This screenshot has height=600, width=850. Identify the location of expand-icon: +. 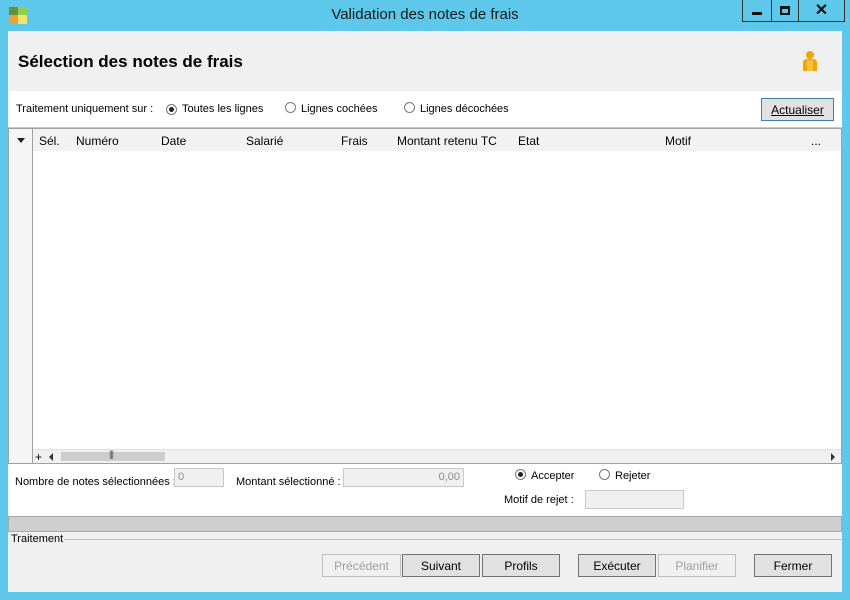
(38, 457).